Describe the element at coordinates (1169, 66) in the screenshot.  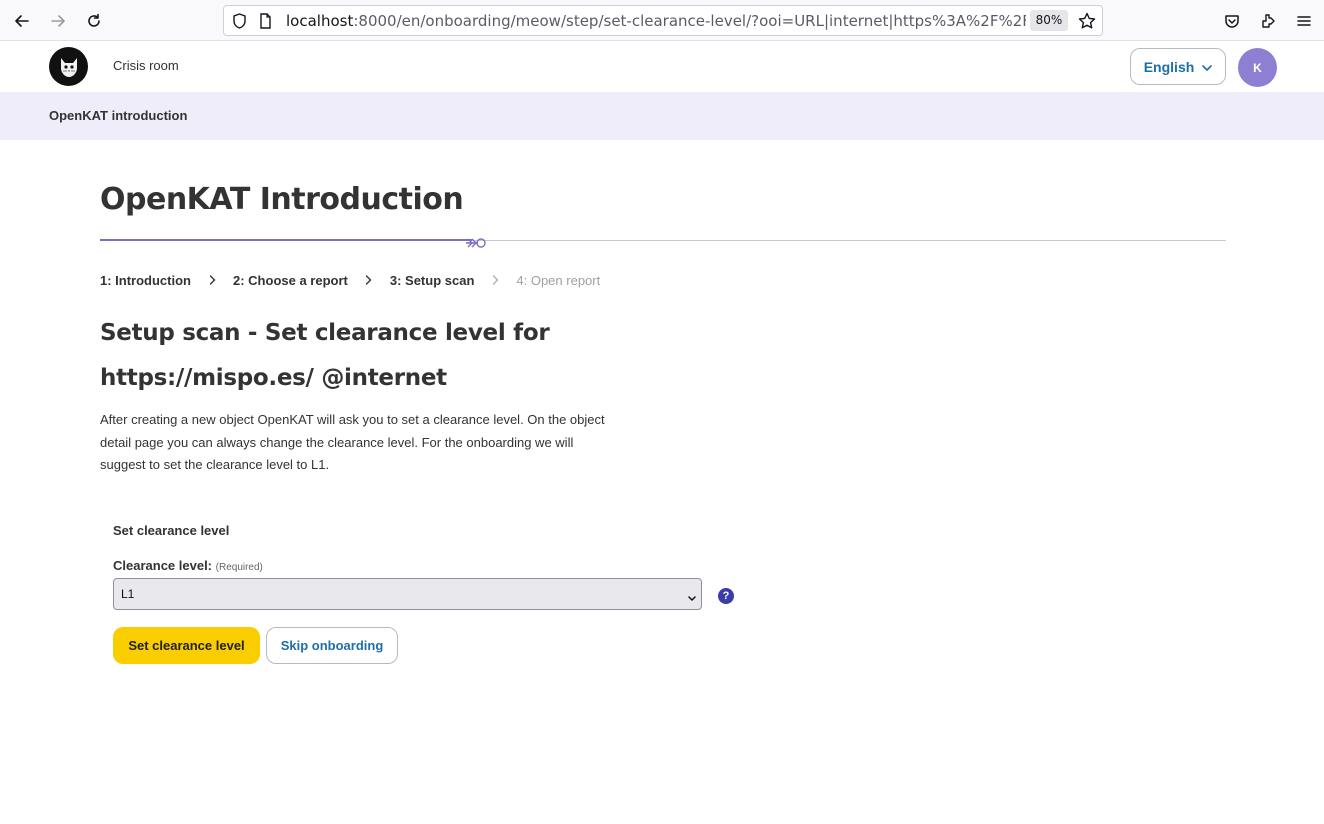
I see `language-label: English` at that location.